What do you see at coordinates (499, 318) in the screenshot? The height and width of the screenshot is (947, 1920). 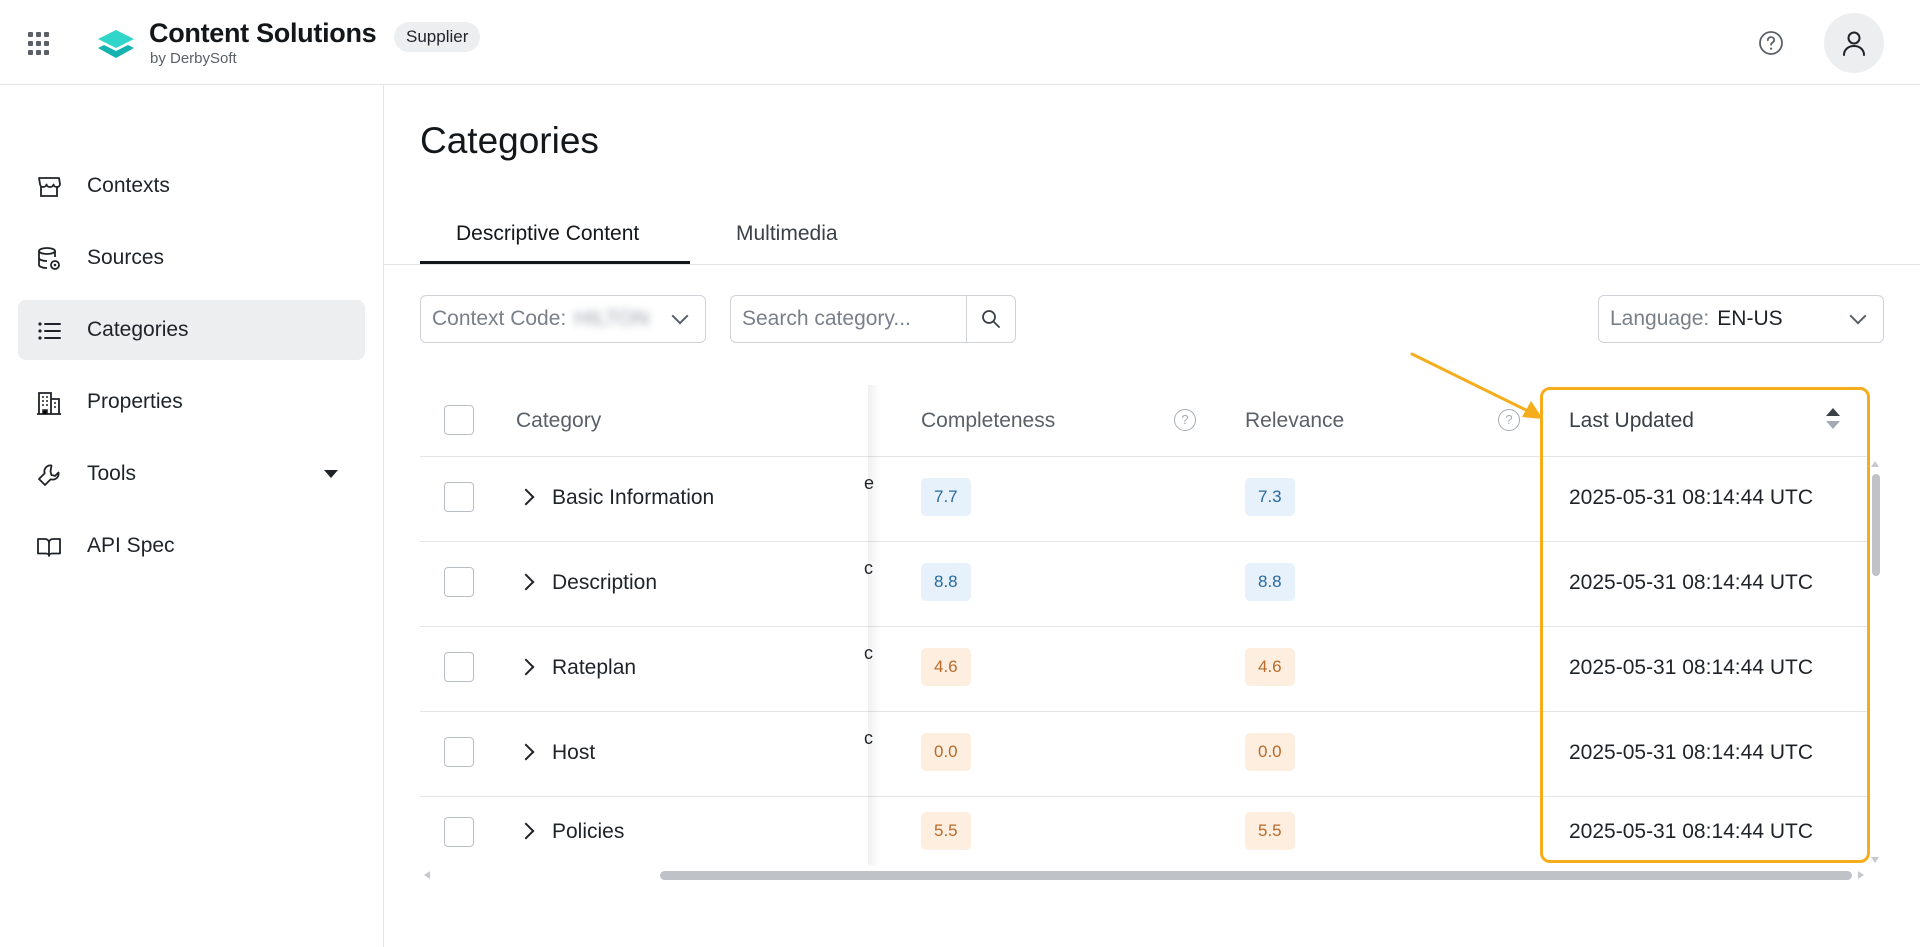 I see `context-code-label: Context Code:` at bounding box center [499, 318].